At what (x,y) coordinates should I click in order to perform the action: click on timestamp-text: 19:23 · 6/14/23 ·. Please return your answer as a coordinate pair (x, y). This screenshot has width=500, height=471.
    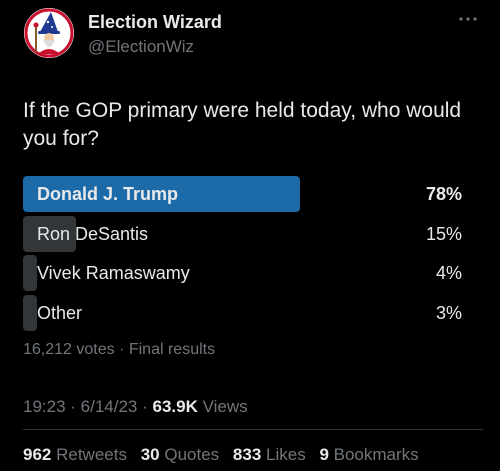
    Looking at the image, I should click on (87, 406).